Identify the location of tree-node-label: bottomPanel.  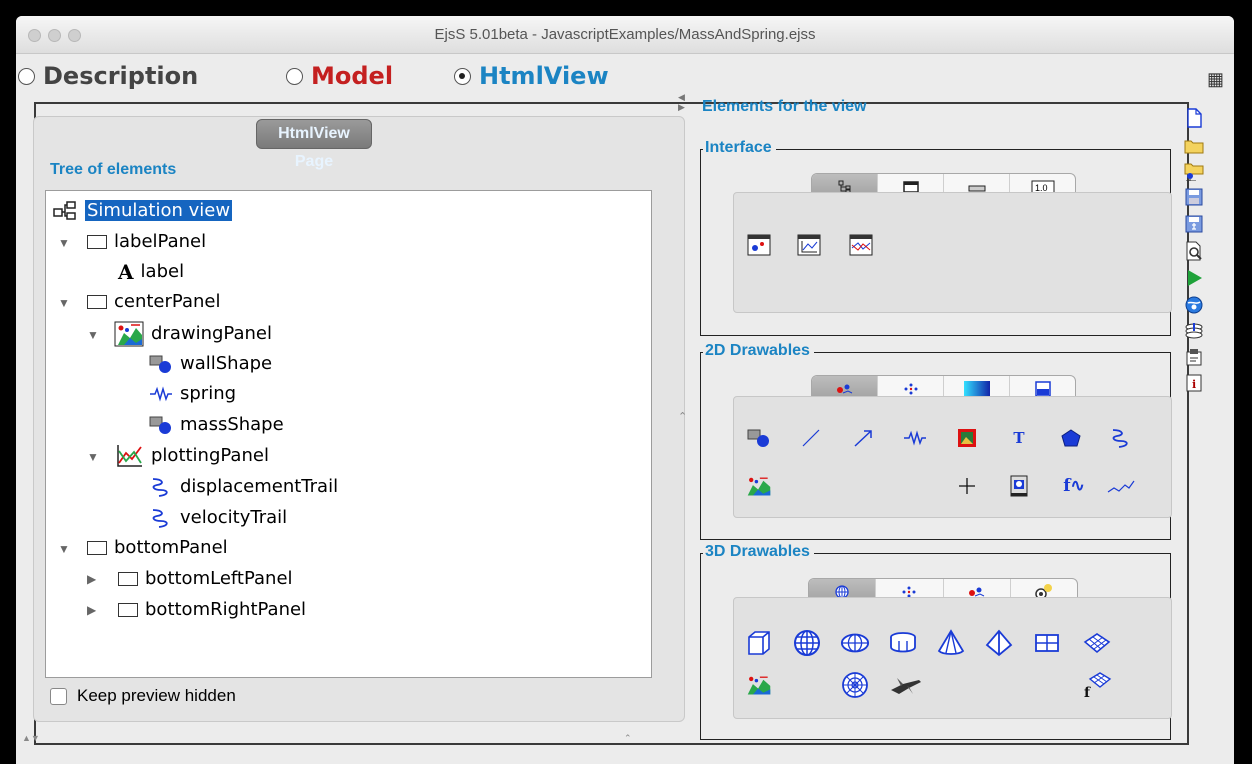
(171, 547).